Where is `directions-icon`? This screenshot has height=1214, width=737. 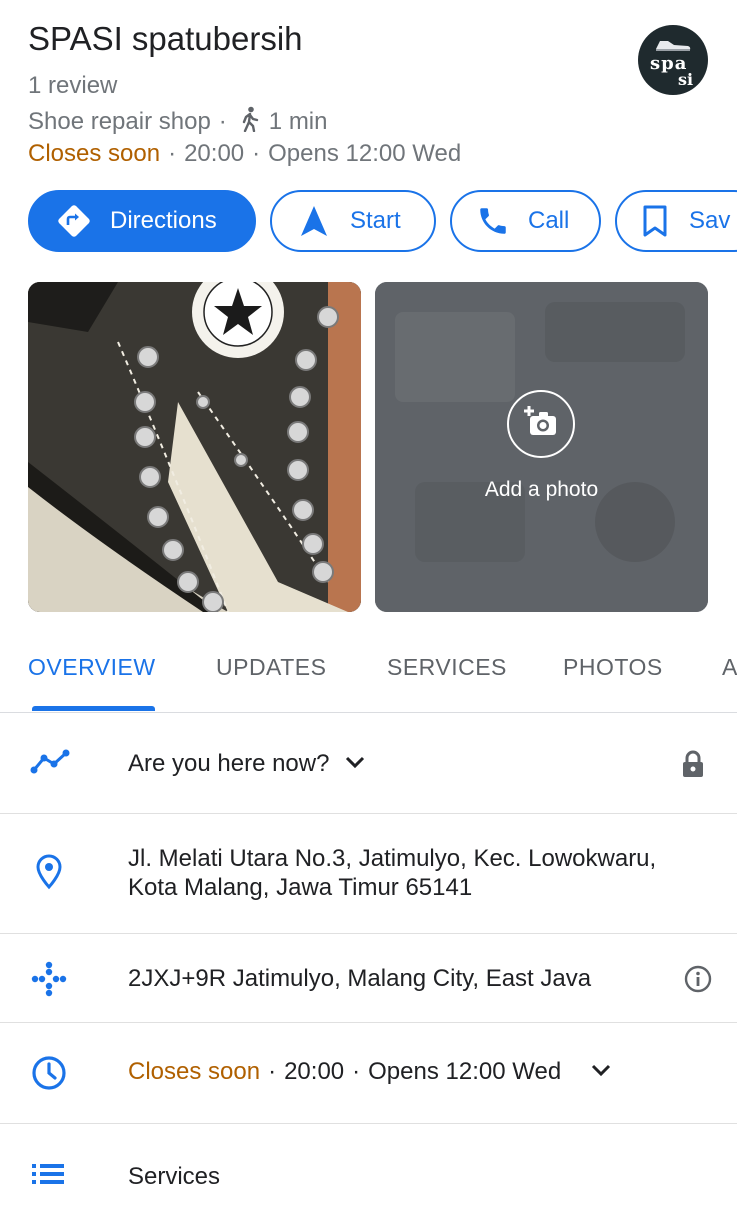 directions-icon is located at coordinates (74, 221).